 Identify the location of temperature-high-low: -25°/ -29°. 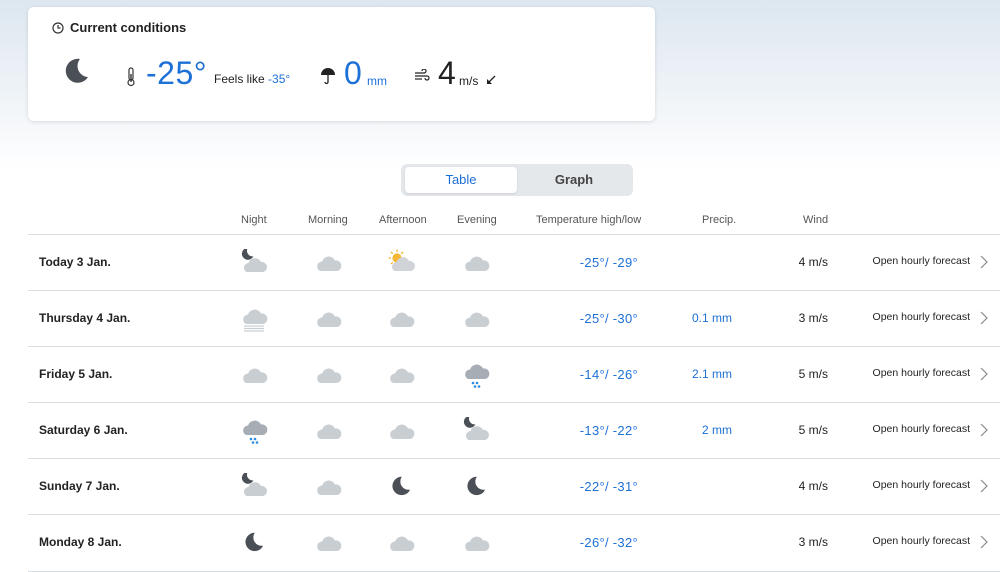
(608, 262).